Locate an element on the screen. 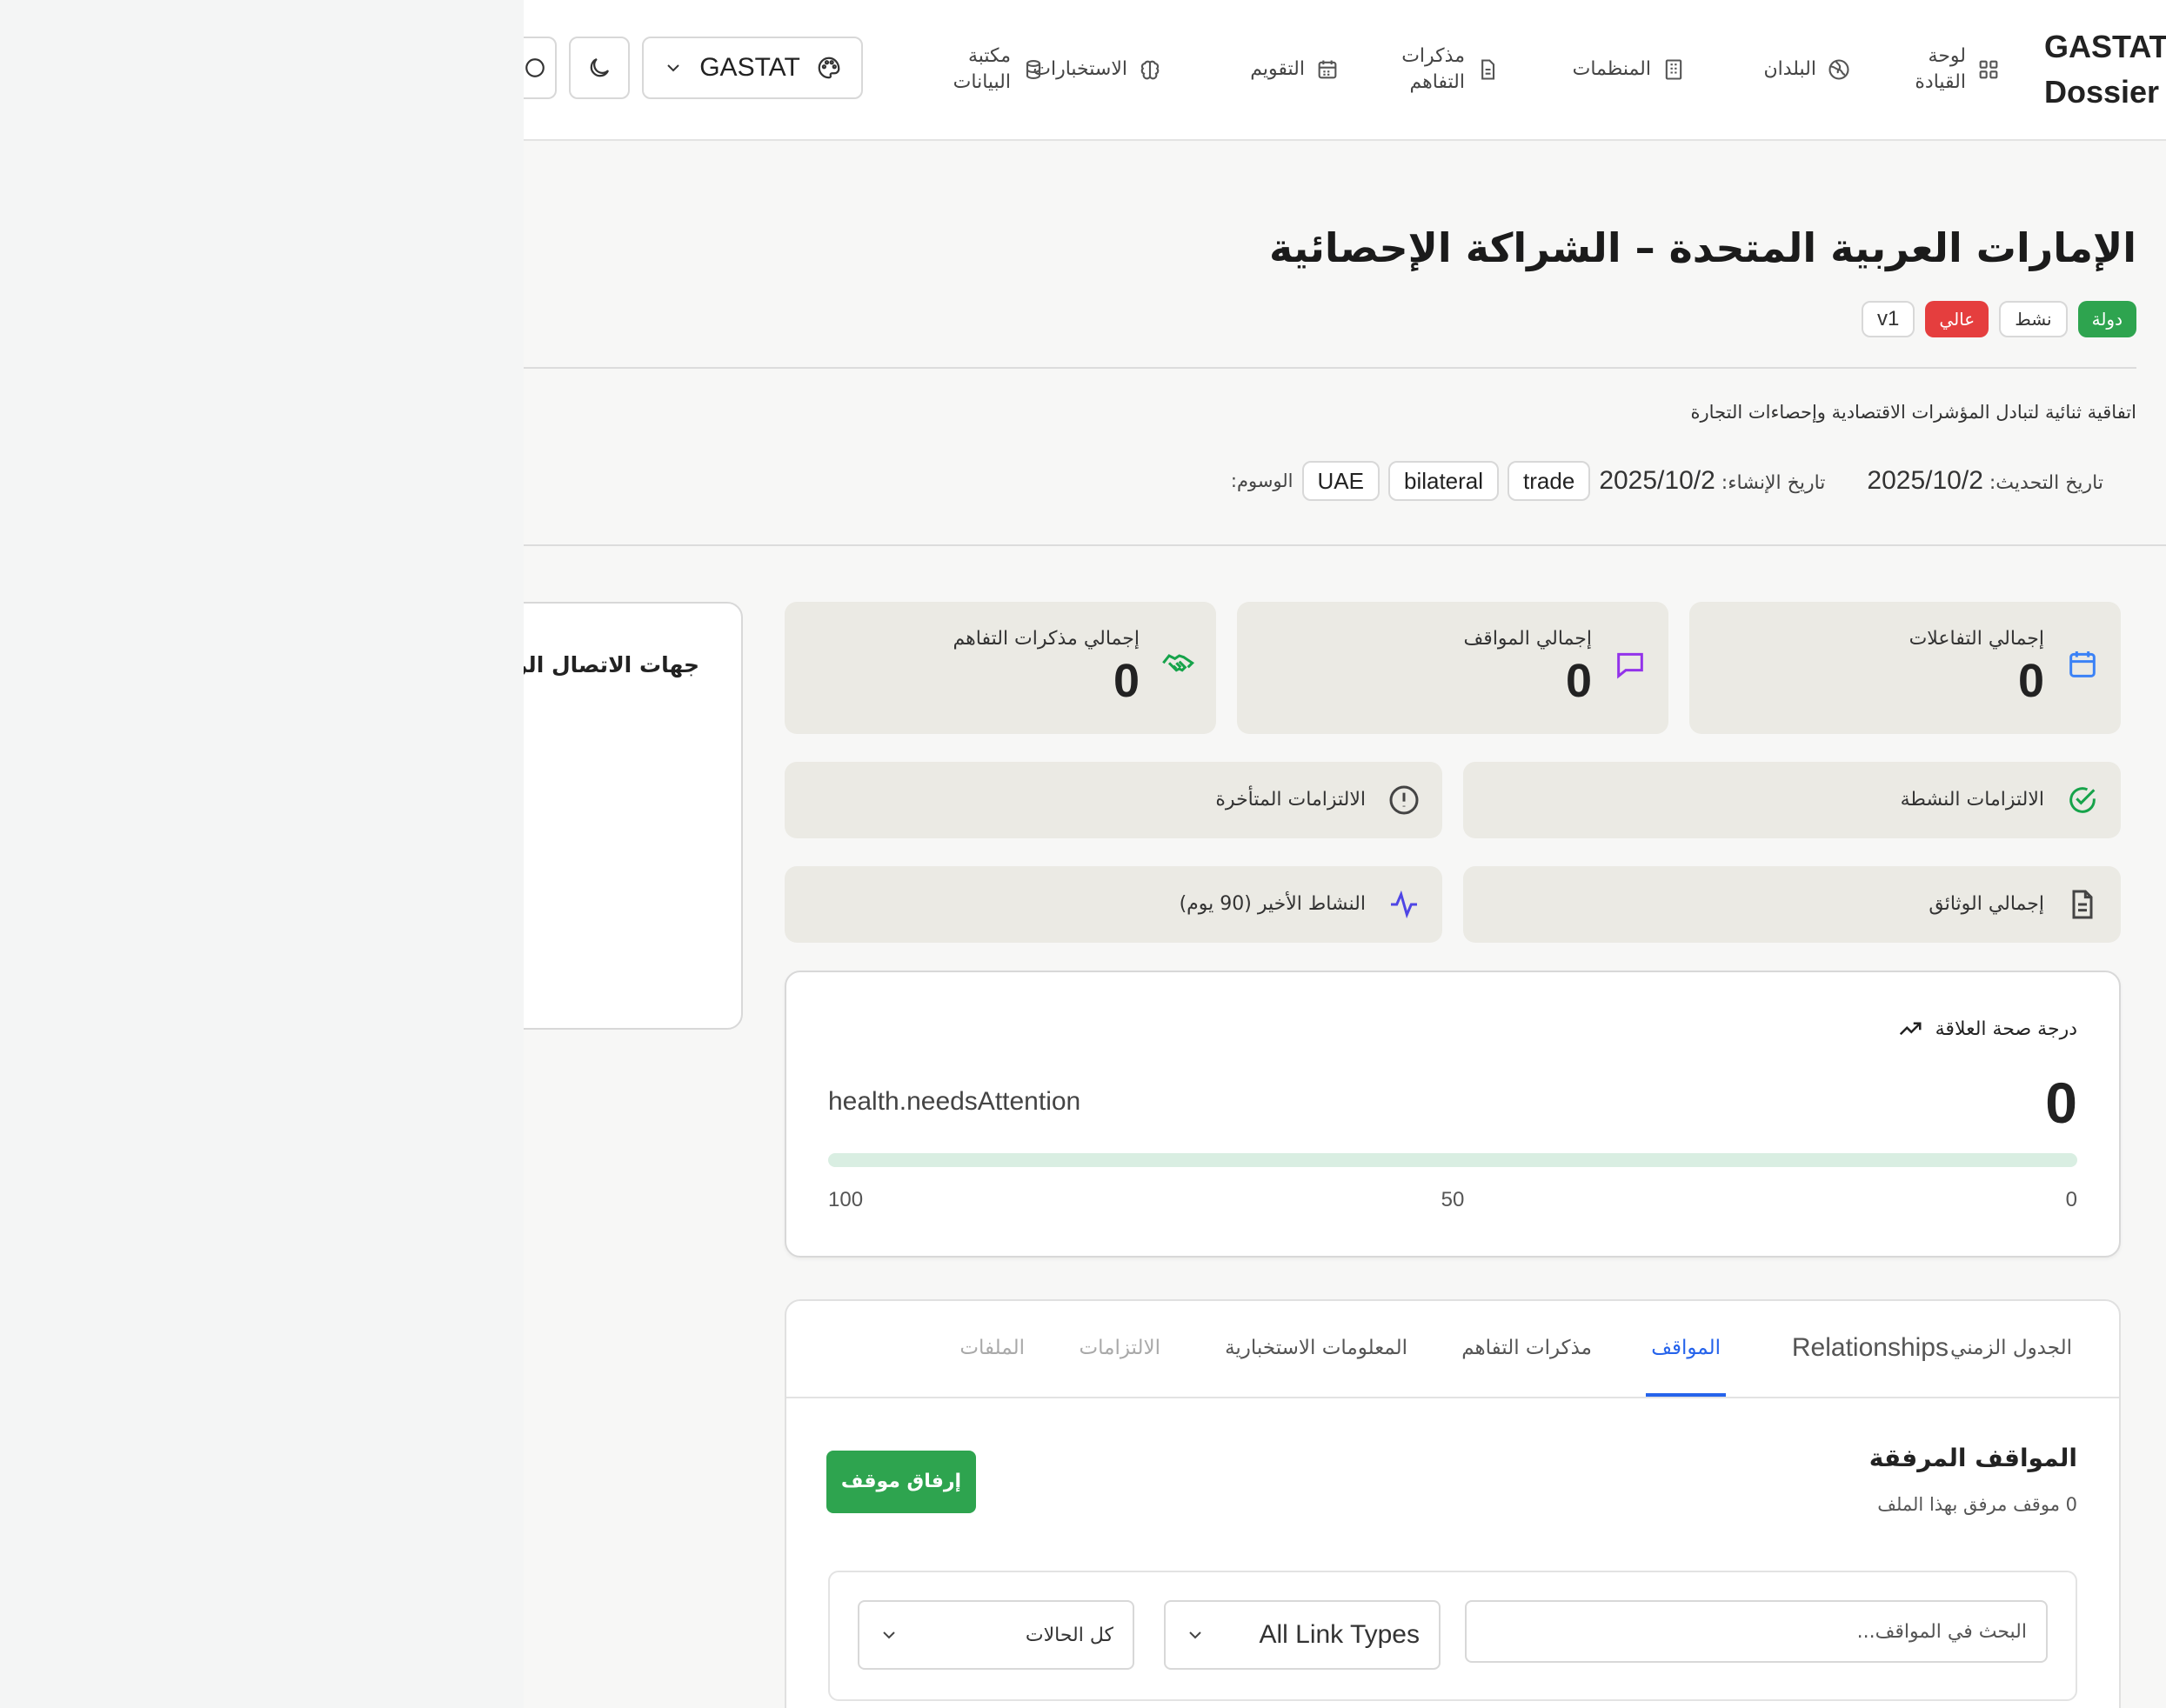 This screenshot has height=1708, width=2166. stat-label: إجمالي المواقف is located at coordinates (1527, 639).